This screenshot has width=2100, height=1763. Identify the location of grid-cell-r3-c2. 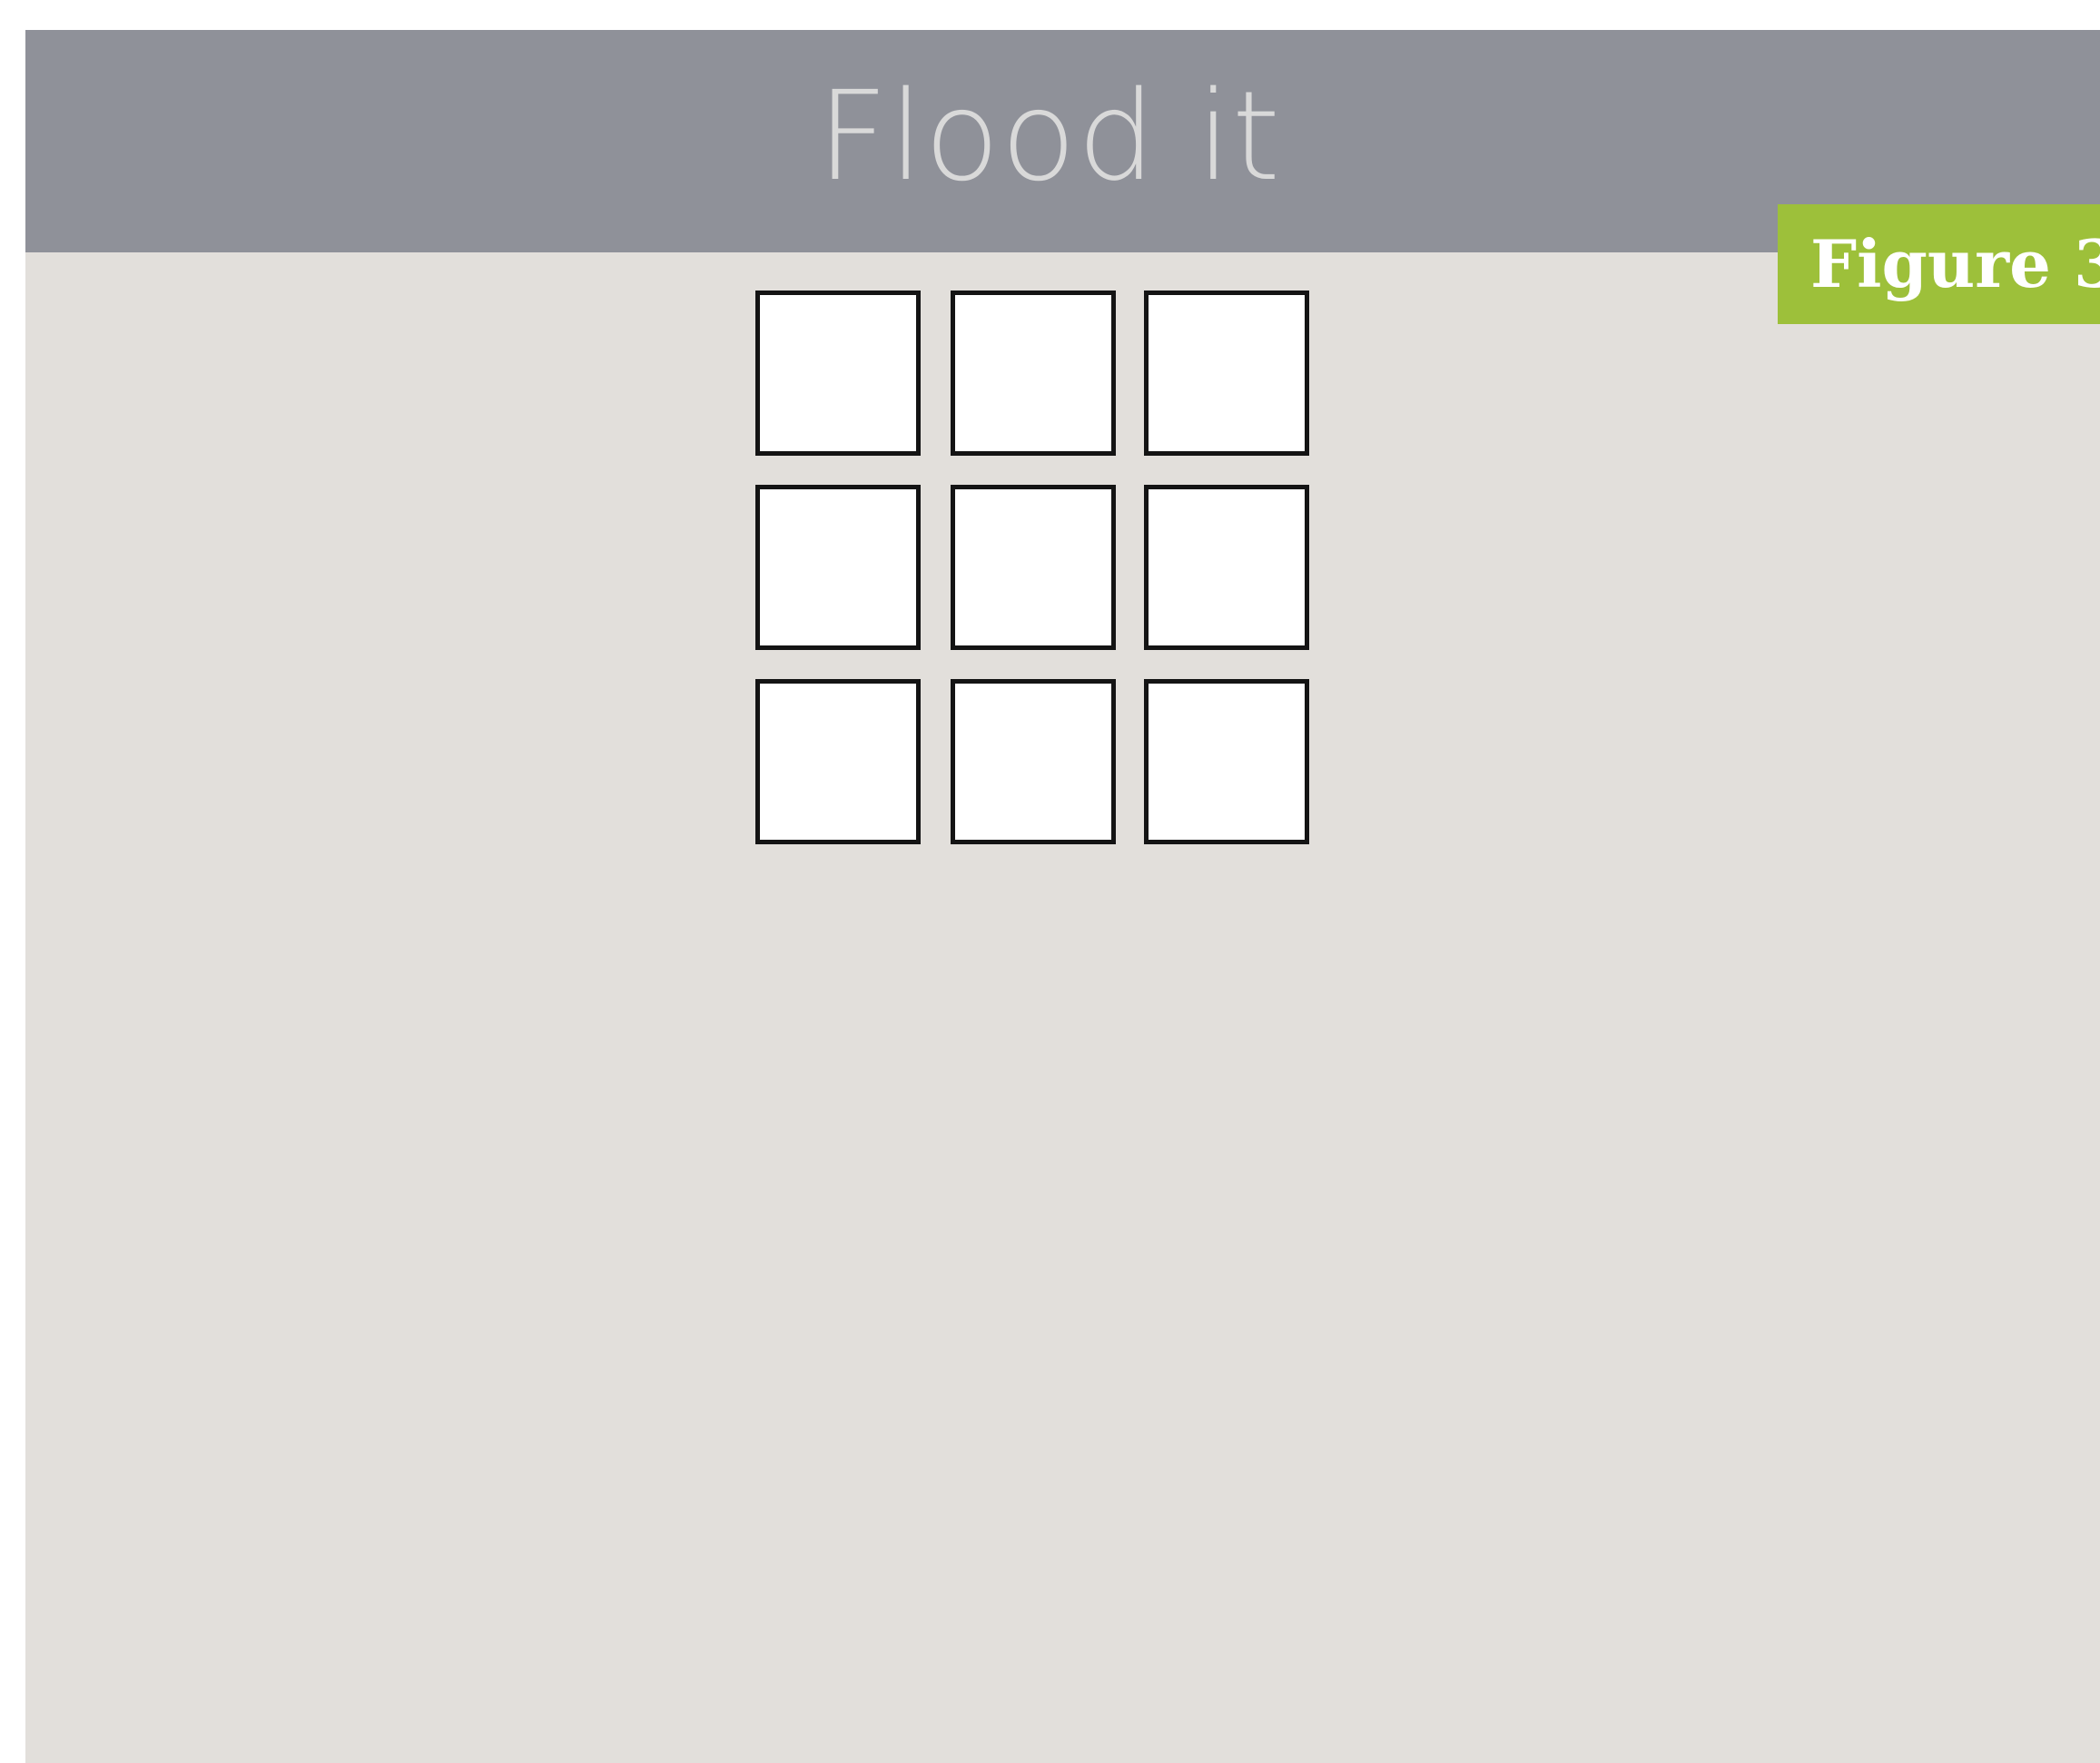
(1033, 761).